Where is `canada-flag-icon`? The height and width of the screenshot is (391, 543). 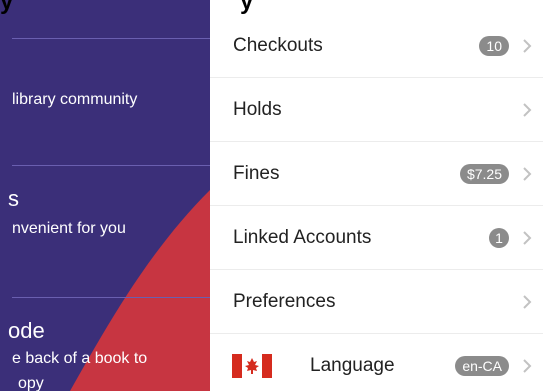 canada-flag-icon is located at coordinates (252, 365).